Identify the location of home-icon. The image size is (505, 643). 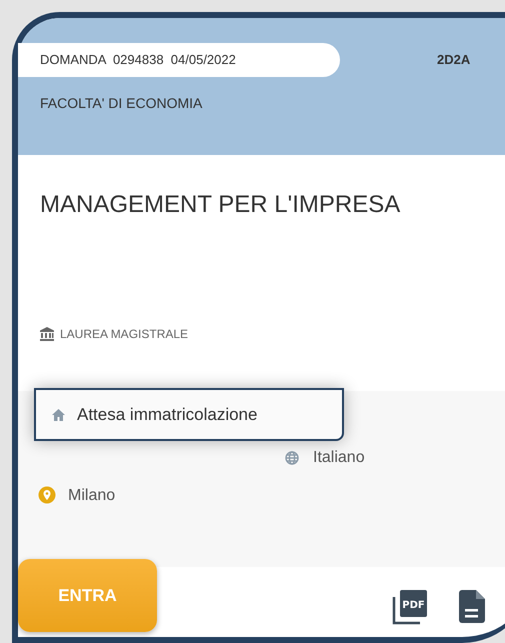
(58, 414).